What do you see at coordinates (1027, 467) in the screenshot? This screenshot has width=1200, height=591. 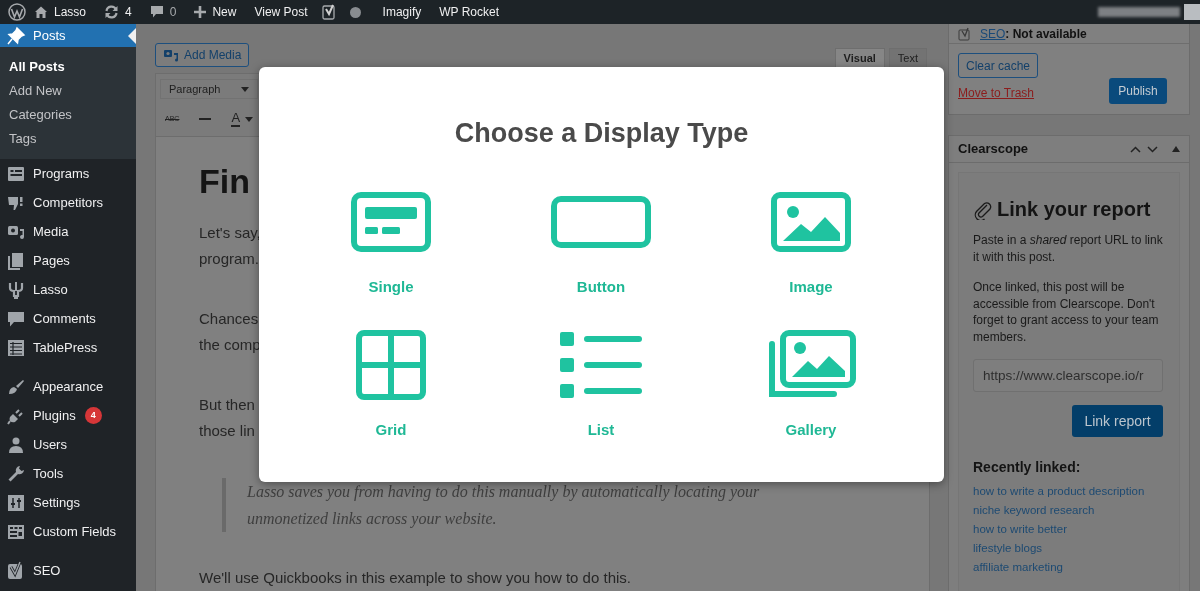 I see `recently-linked-heading: Recently linked:` at bounding box center [1027, 467].